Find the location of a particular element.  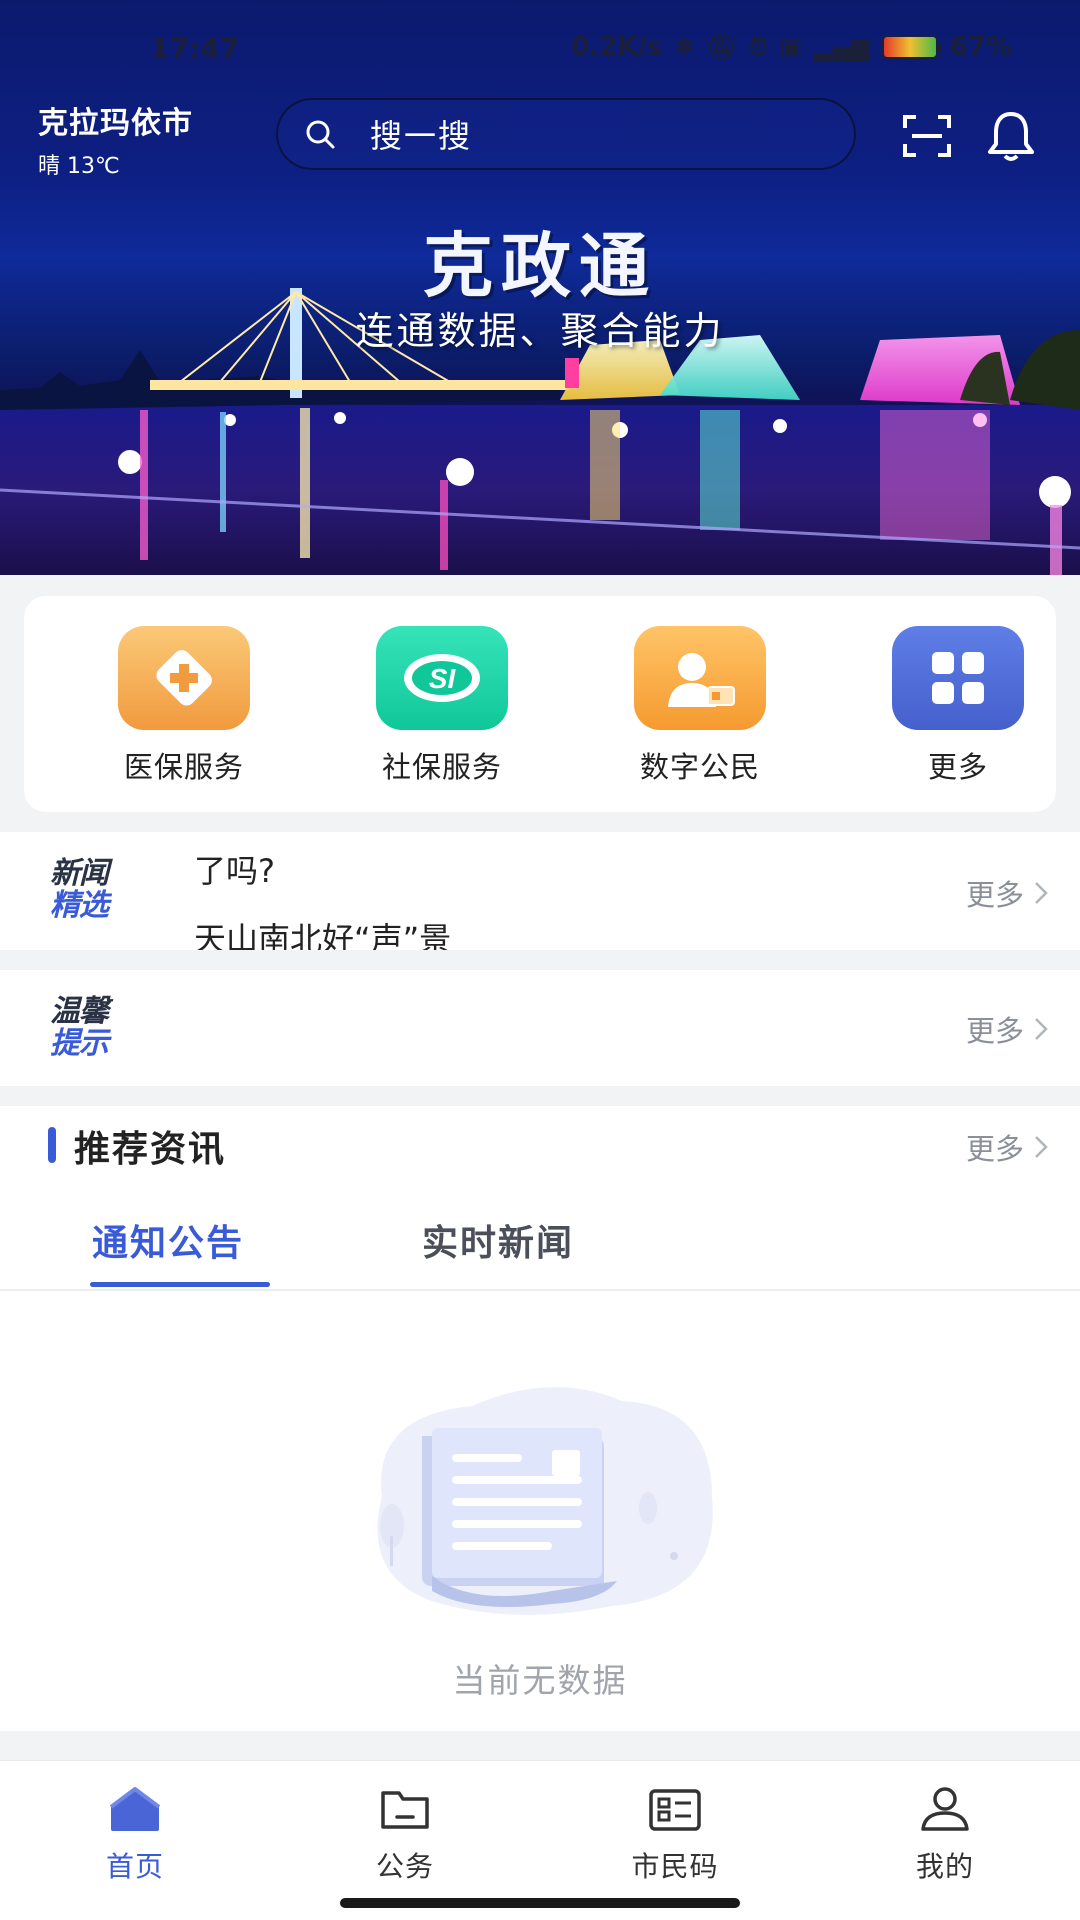

service-social-security: SI 社保服务 is located at coordinates (442, 706).